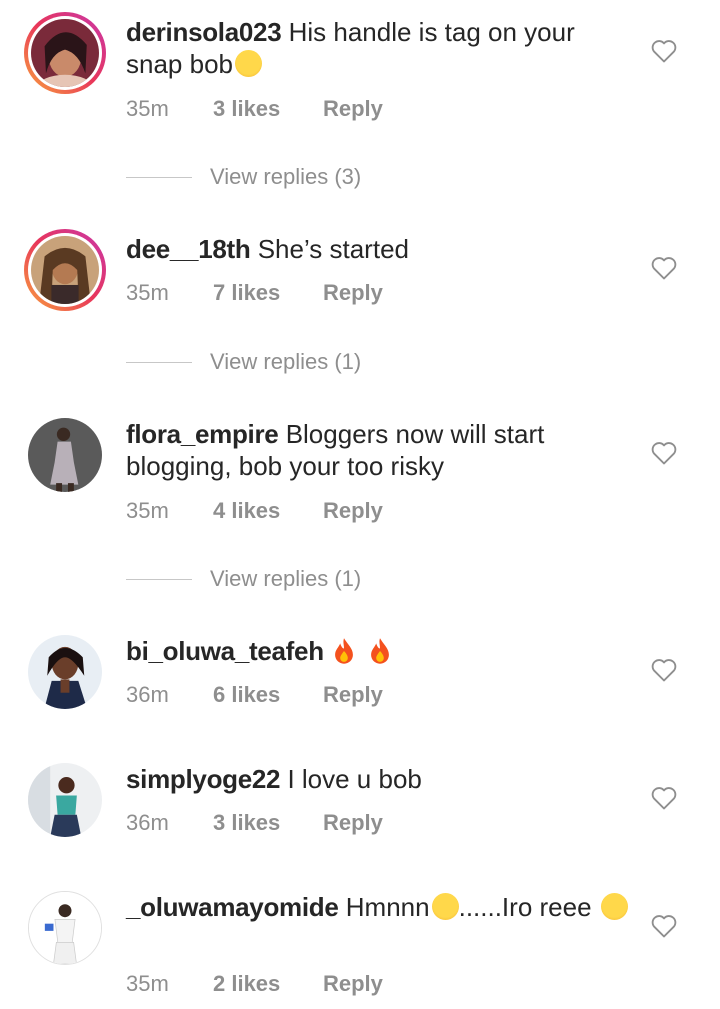 This screenshot has width=720, height=1009. Describe the element at coordinates (248, 63) in the screenshot. I see `rofl-emoji-icon` at that location.